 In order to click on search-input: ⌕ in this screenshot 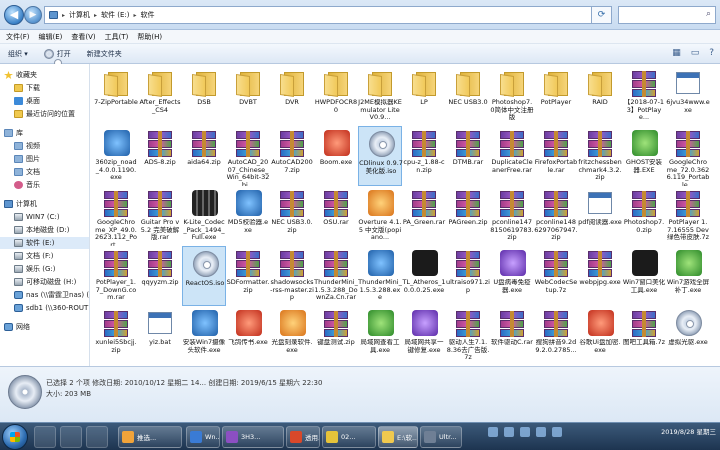, I will do `click(667, 15)`.